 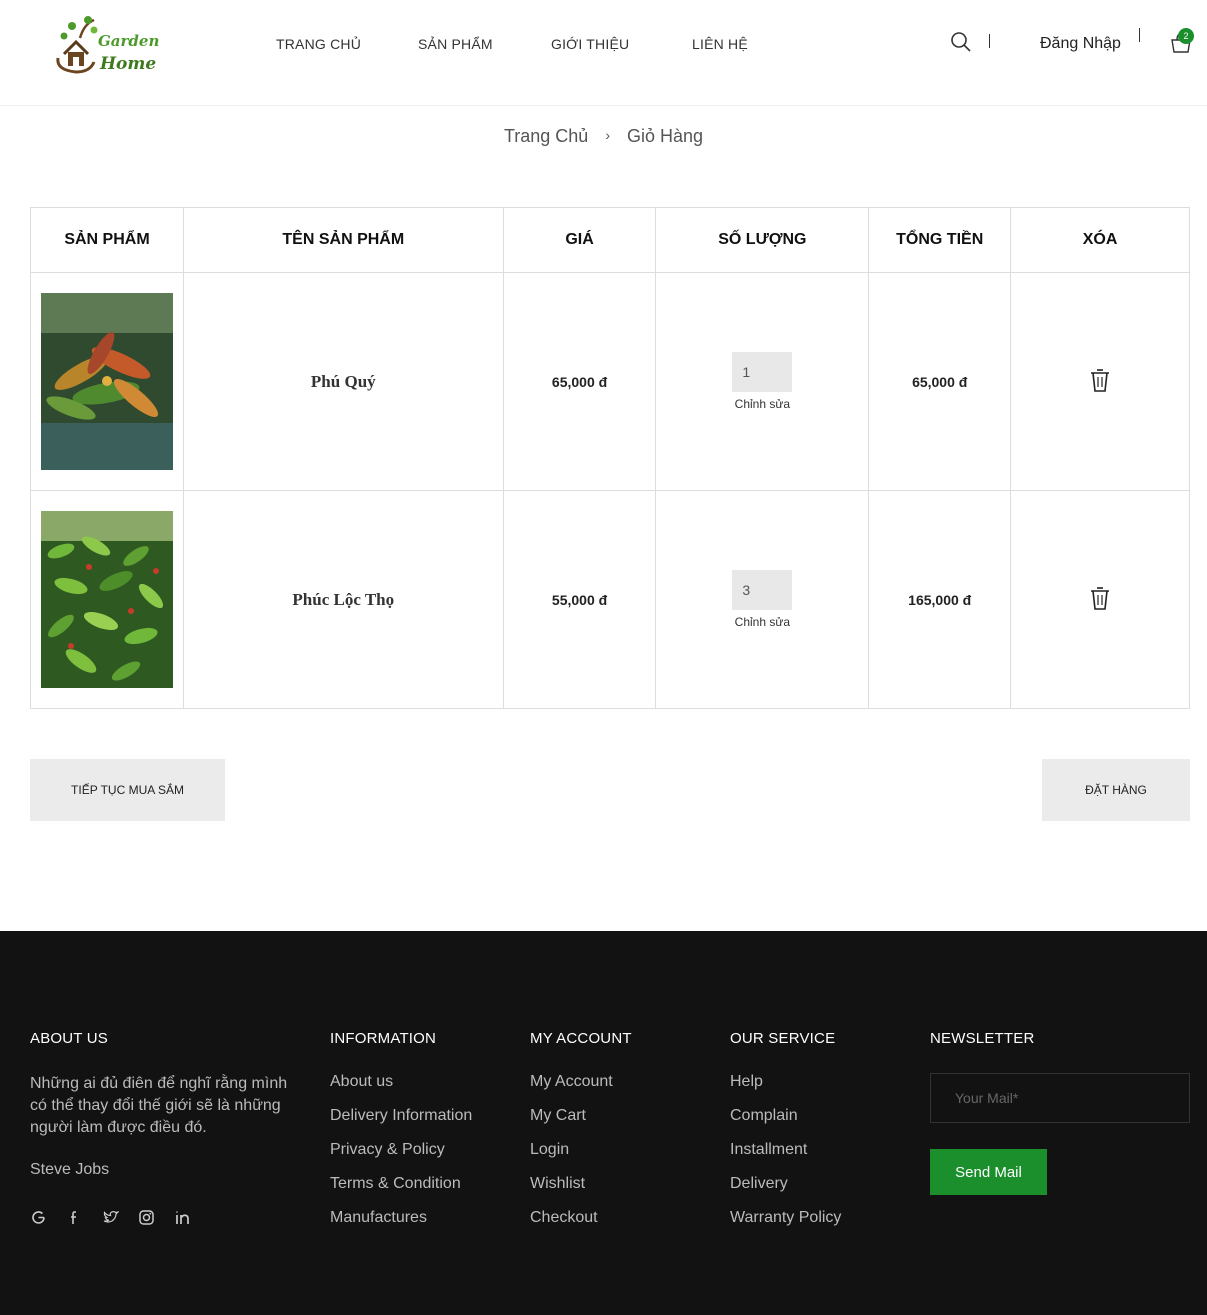 What do you see at coordinates (940, 240) in the screenshot?
I see `col-header-total: TỔNG TIỀN` at bounding box center [940, 240].